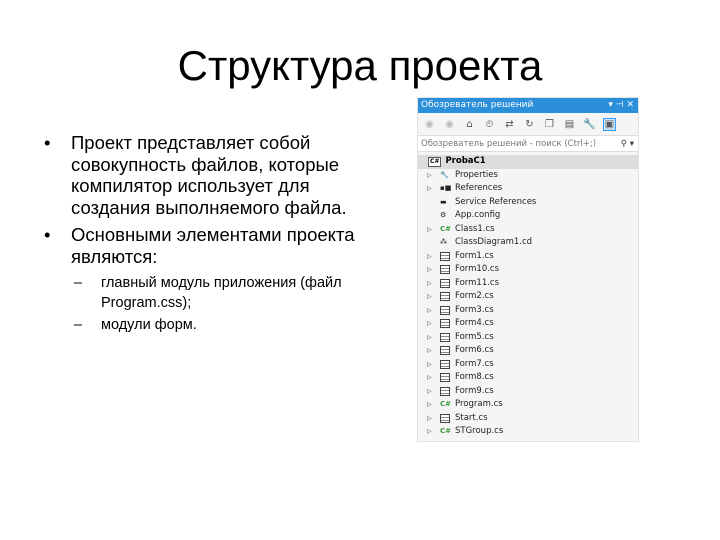 This screenshot has width=720, height=540. What do you see at coordinates (216, 325) in the screenshot?
I see `sub-bullet: модули форм.` at bounding box center [216, 325].